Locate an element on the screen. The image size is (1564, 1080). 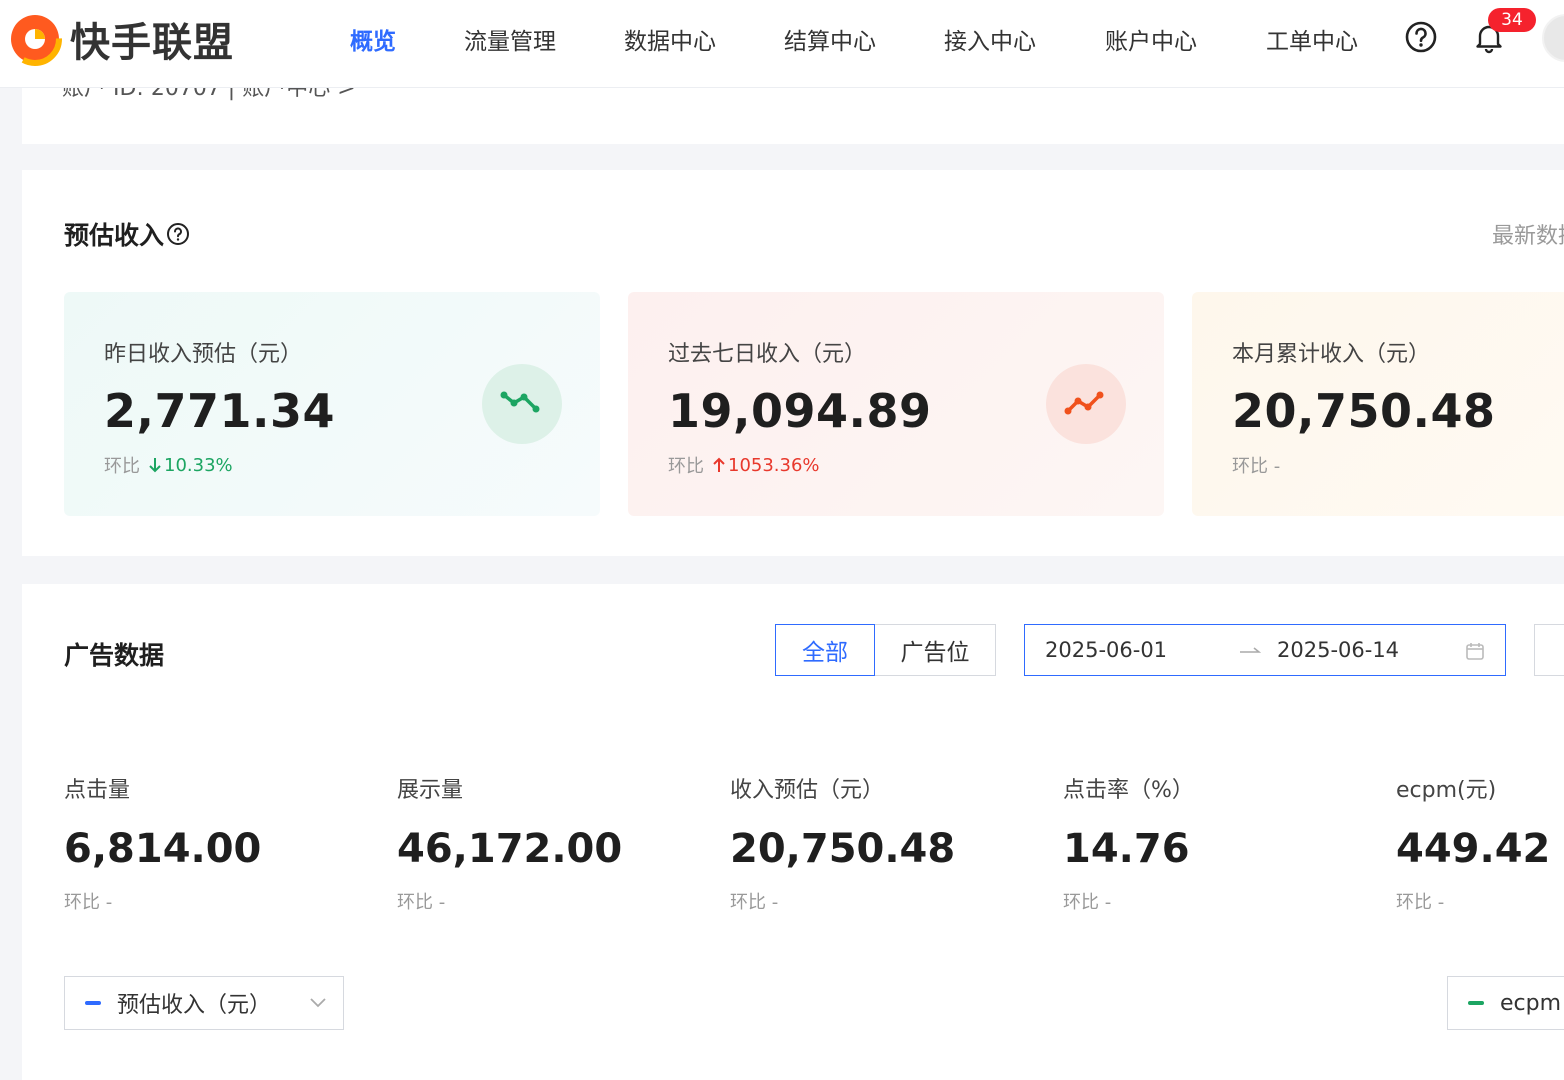
metric-label: 展示量 is located at coordinates (430, 790).